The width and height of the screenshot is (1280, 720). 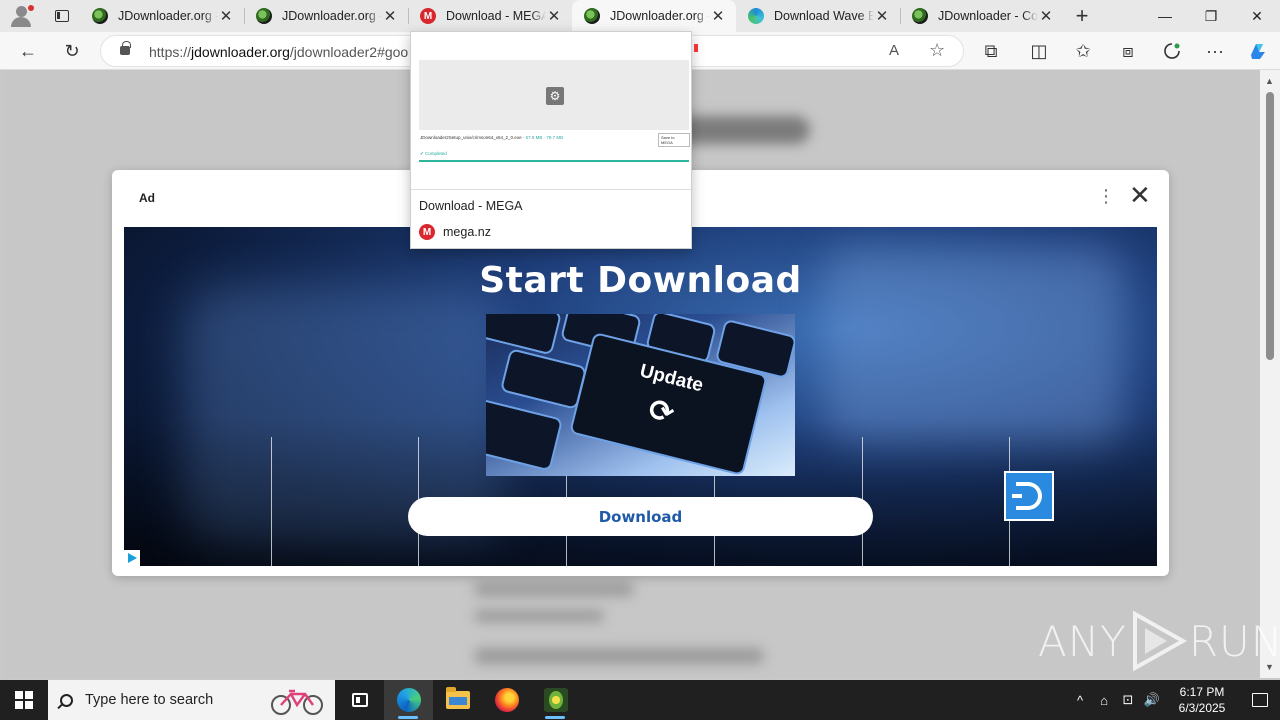 I want to click on taskbar-firefox, so click(x=506, y=700).